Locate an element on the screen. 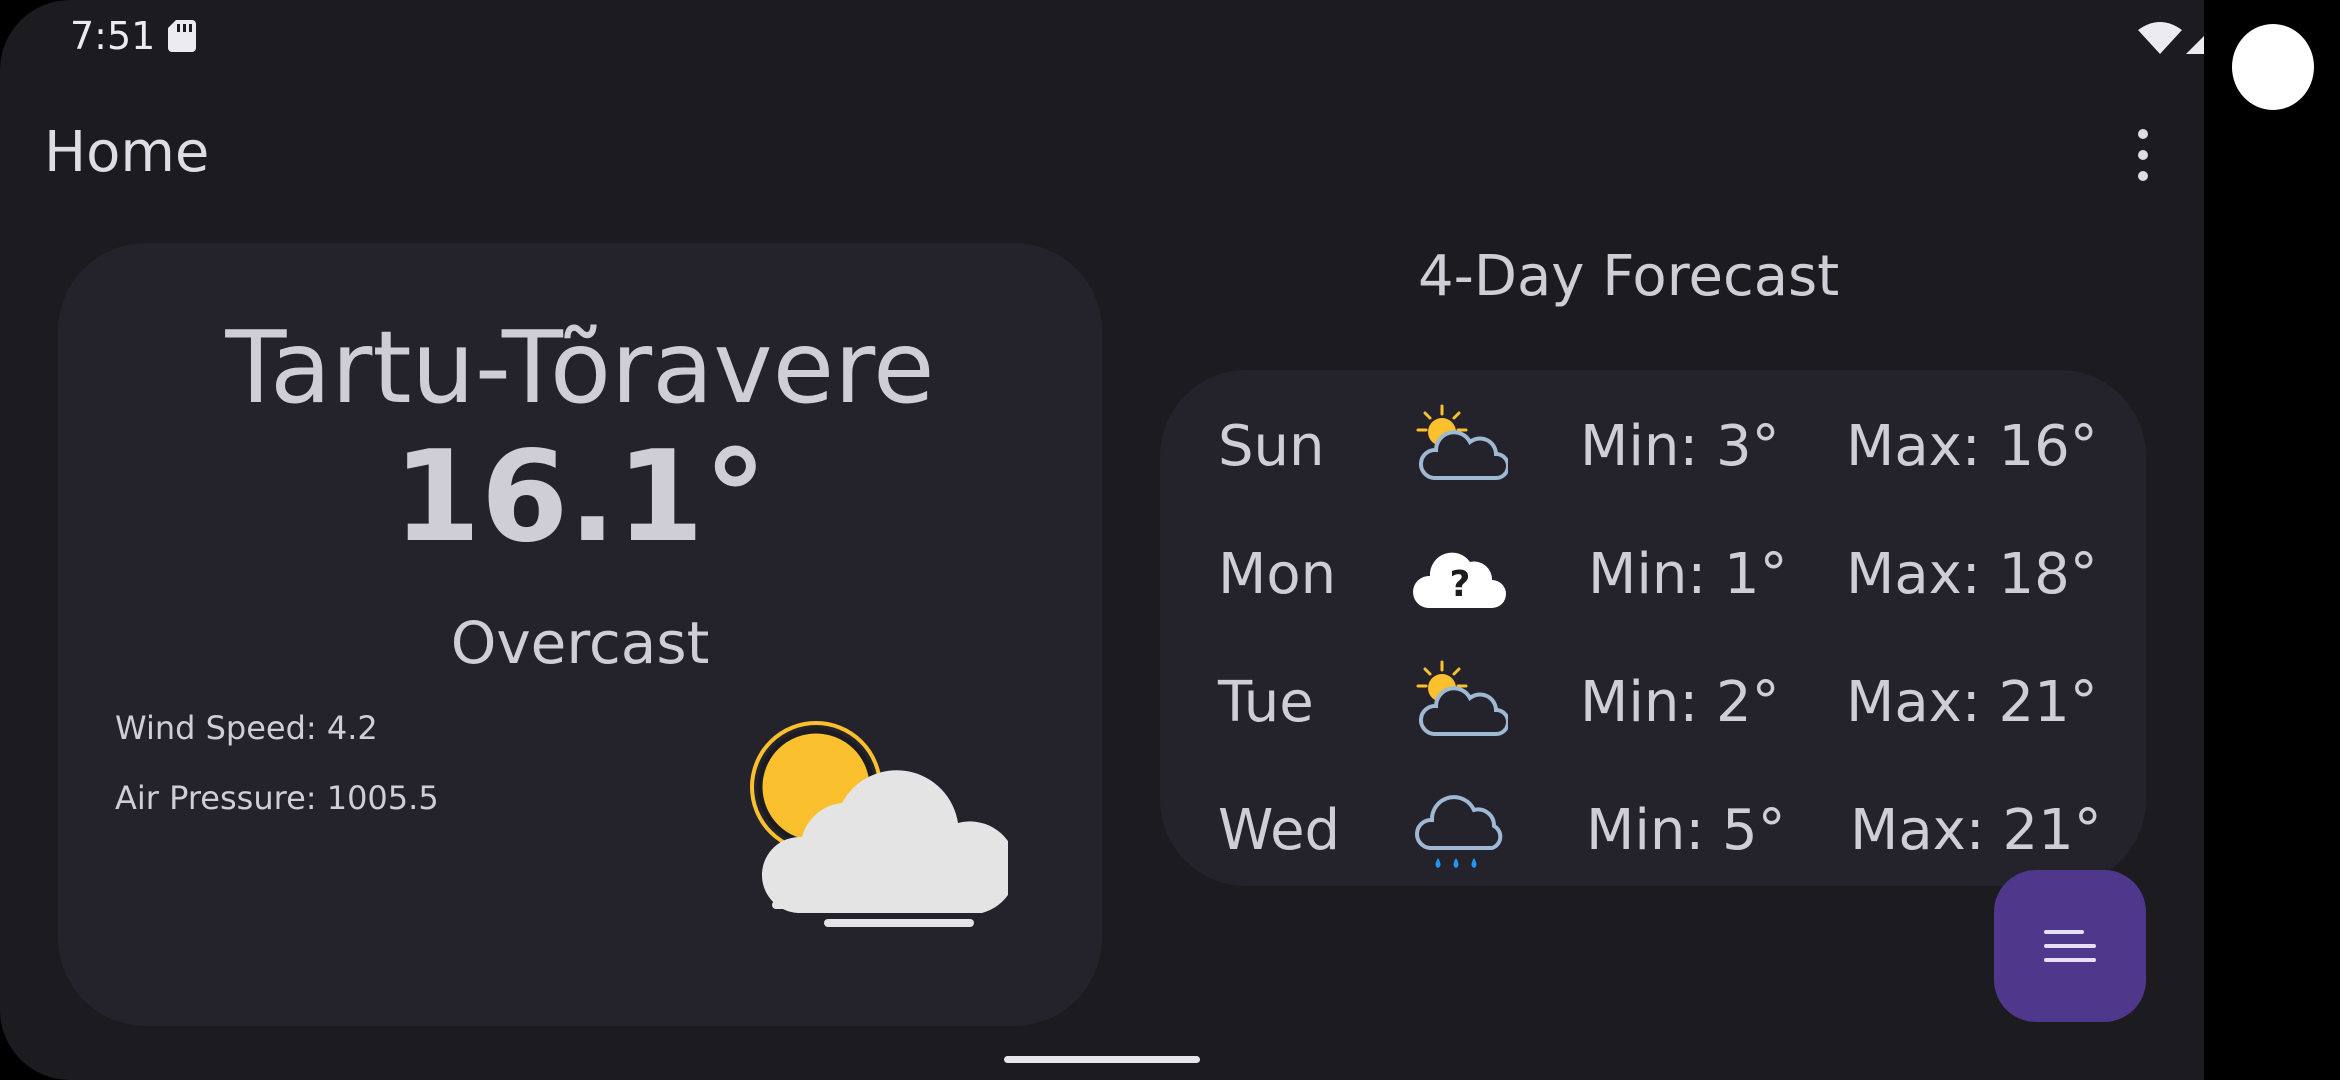 The height and width of the screenshot is (1080, 2340). forecast-row: Wed Min: 5° Max: 21° is located at coordinates (1653, 826).